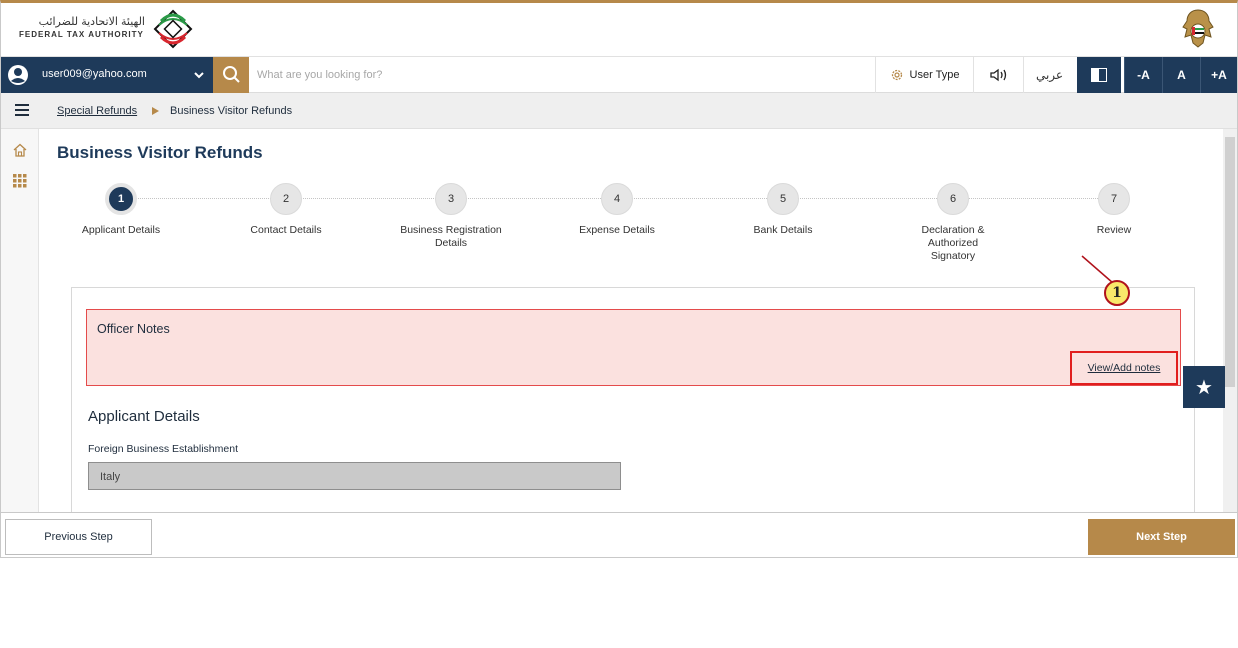  Describe the element at coordinates (1198, 28) in the screenshot. I see `uae-emblem-icon` at that location.